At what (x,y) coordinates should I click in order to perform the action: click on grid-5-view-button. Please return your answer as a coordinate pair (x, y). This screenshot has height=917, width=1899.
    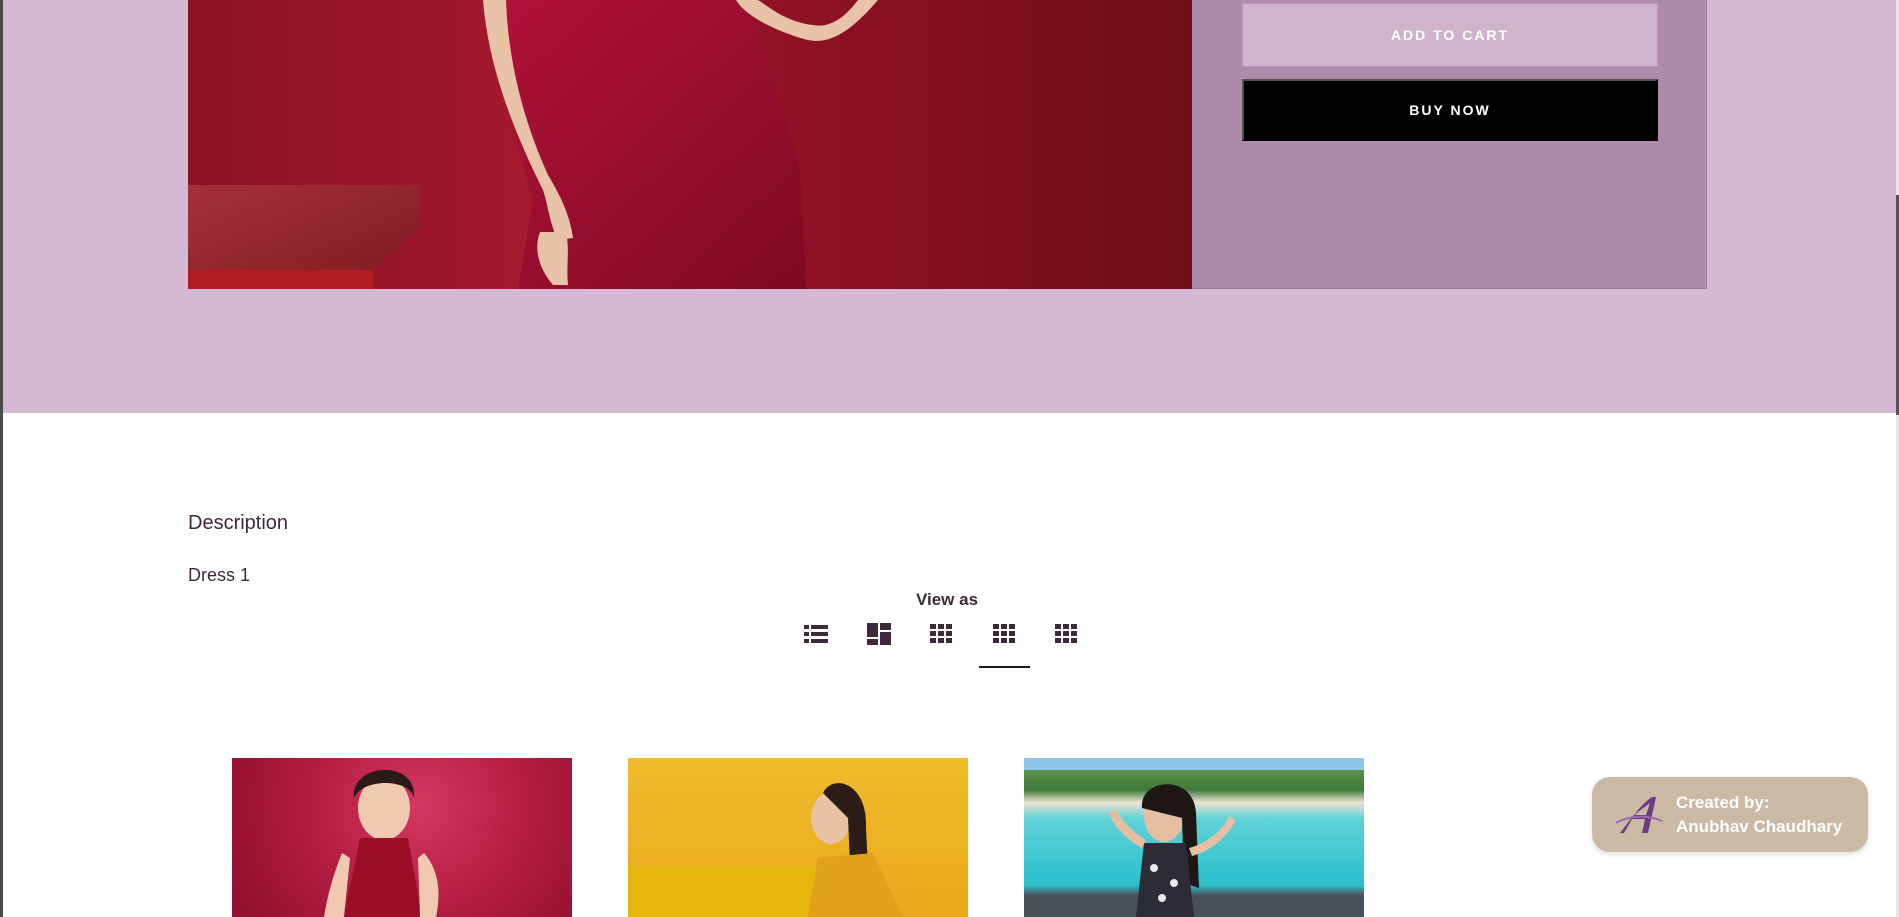
    Looking at the image, I should click on (1066, 634).